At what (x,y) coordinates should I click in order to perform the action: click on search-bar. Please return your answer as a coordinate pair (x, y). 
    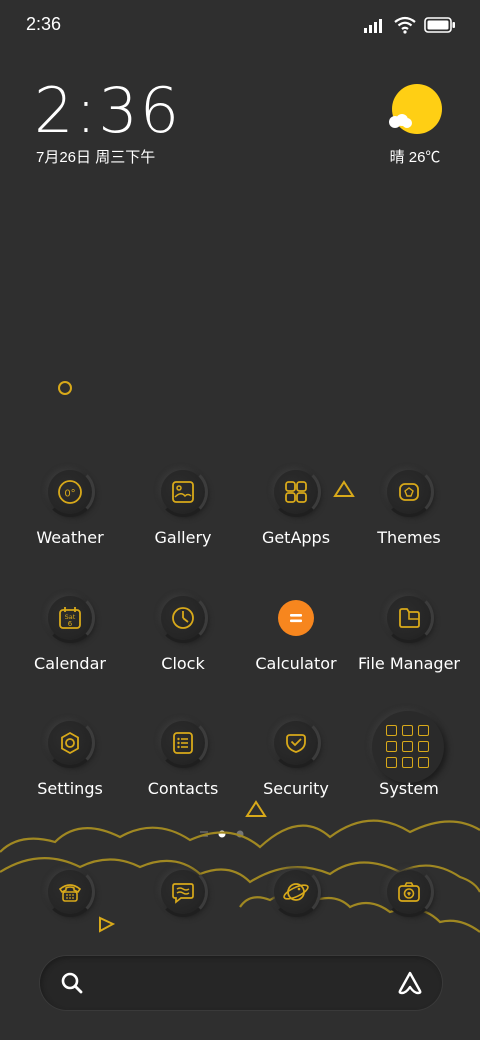
    Looking at the image, I should click on (241, 983).